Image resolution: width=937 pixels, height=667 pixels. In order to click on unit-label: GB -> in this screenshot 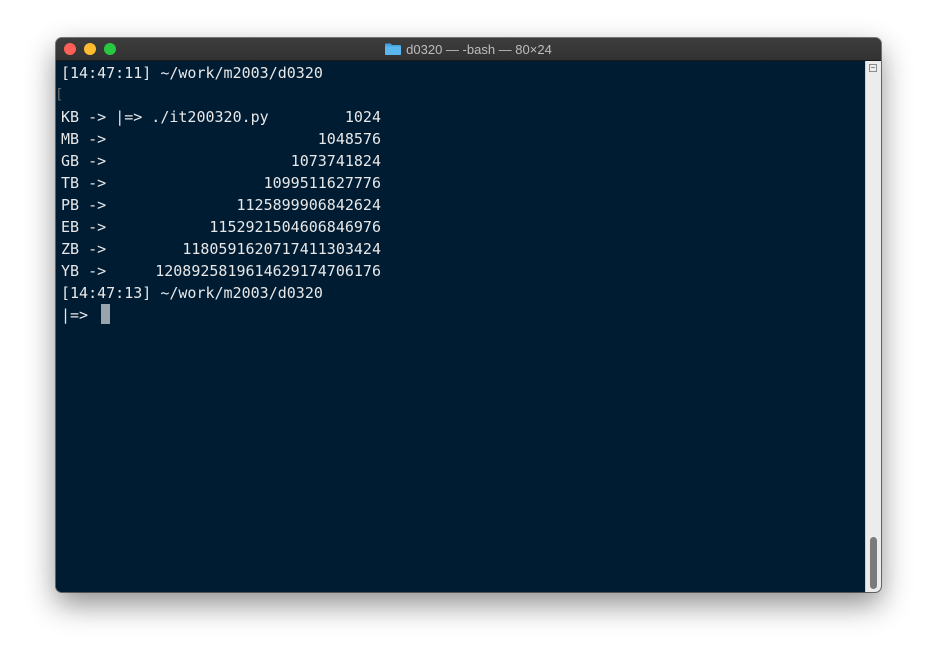, I will do `click(84, 161)`.